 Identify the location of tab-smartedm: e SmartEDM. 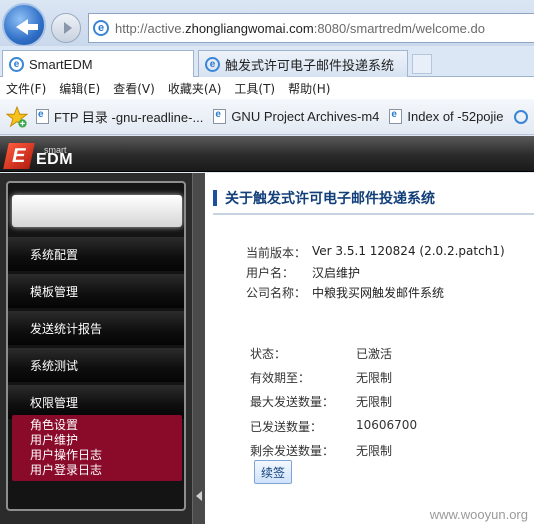
(98, 63).